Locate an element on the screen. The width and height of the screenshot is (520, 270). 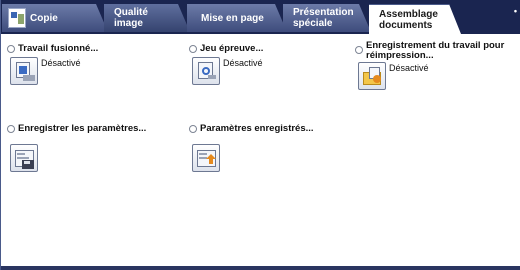
tab-presentation-label: Présentation spéciale is located at coordinates (323, 18).